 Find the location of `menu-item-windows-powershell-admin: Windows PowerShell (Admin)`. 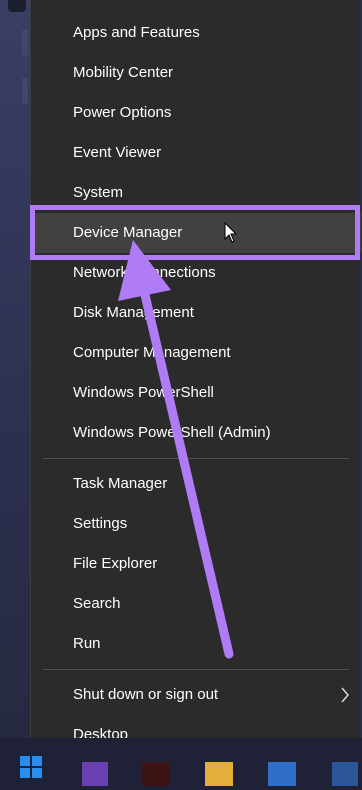

menu-item-windows-powershell-admin: Windows PowerShell (Admin) is located at coordinates (196, 433).